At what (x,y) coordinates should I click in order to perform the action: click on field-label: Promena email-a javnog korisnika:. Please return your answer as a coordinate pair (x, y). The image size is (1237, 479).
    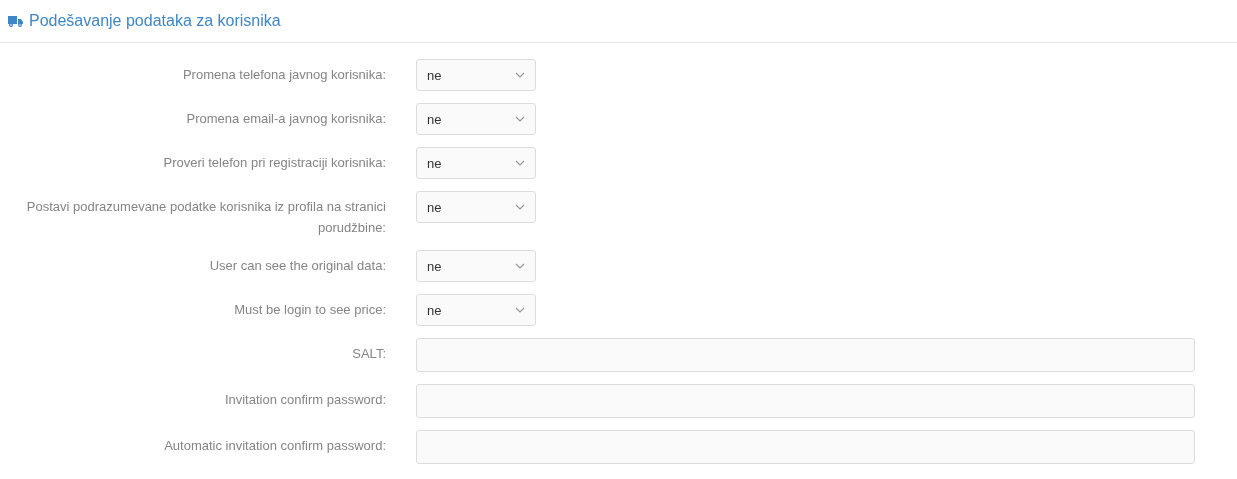
    Looking at the image, I should click on (285, 119).